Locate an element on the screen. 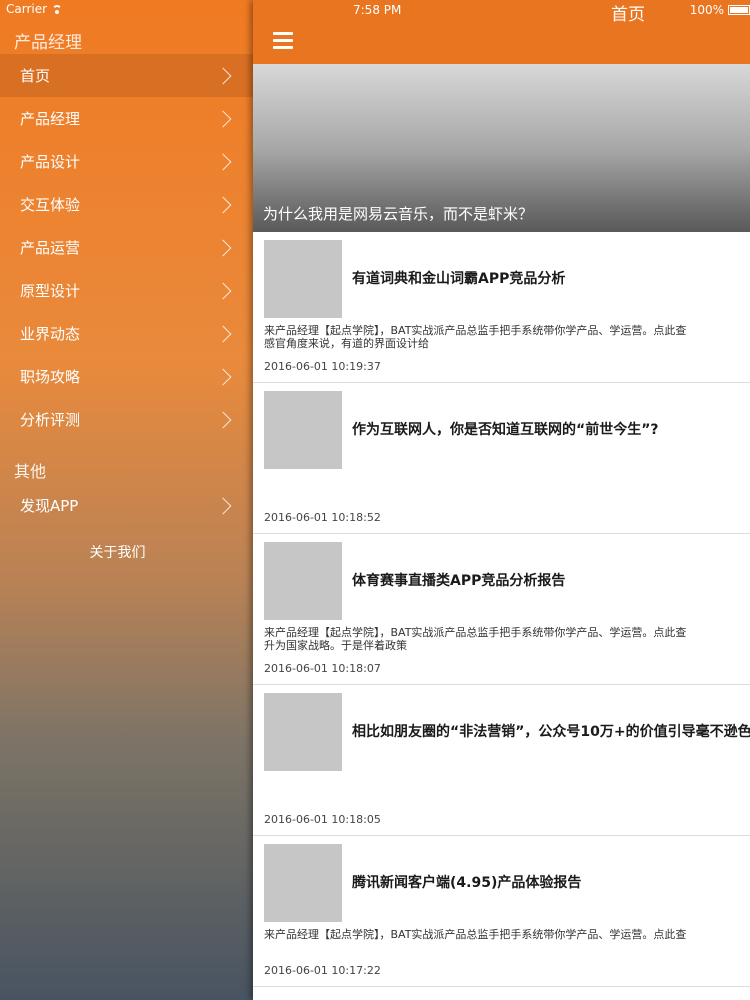 The height and width of the screenshot is (1000, 750). article-title: 体育赛事直播类APP竞品分析报告 is located at coordinates (459, 581).